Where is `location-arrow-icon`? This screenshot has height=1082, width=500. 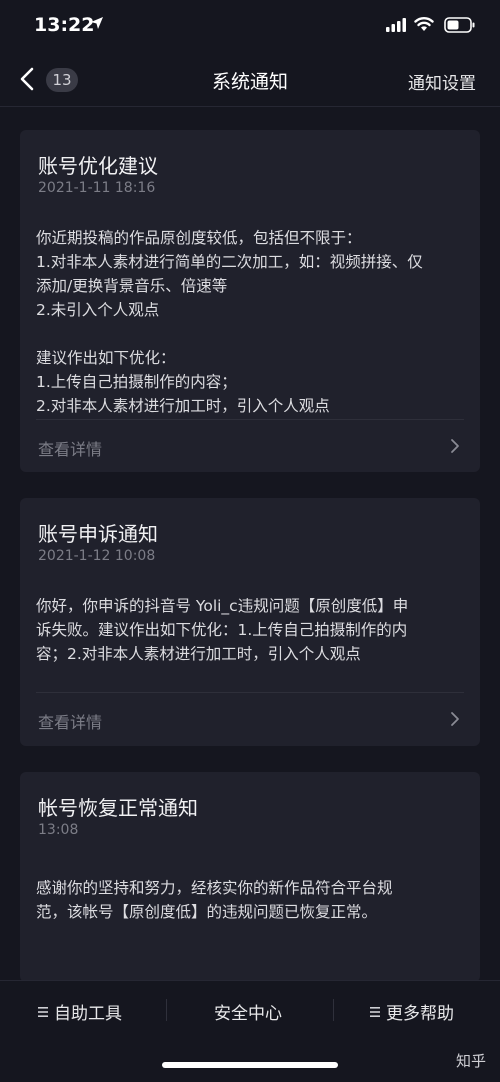
location-arrow-icon is located at coordinates (97, 23).